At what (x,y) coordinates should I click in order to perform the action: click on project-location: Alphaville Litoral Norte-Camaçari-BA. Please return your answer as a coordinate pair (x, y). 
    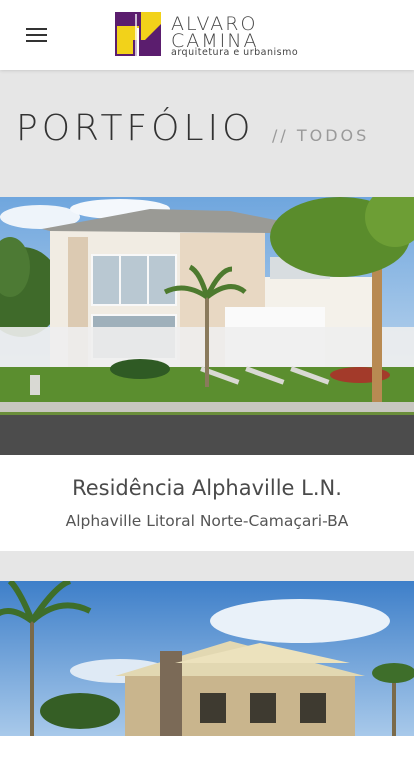
    Looking at the image, I should click on (207, 521).